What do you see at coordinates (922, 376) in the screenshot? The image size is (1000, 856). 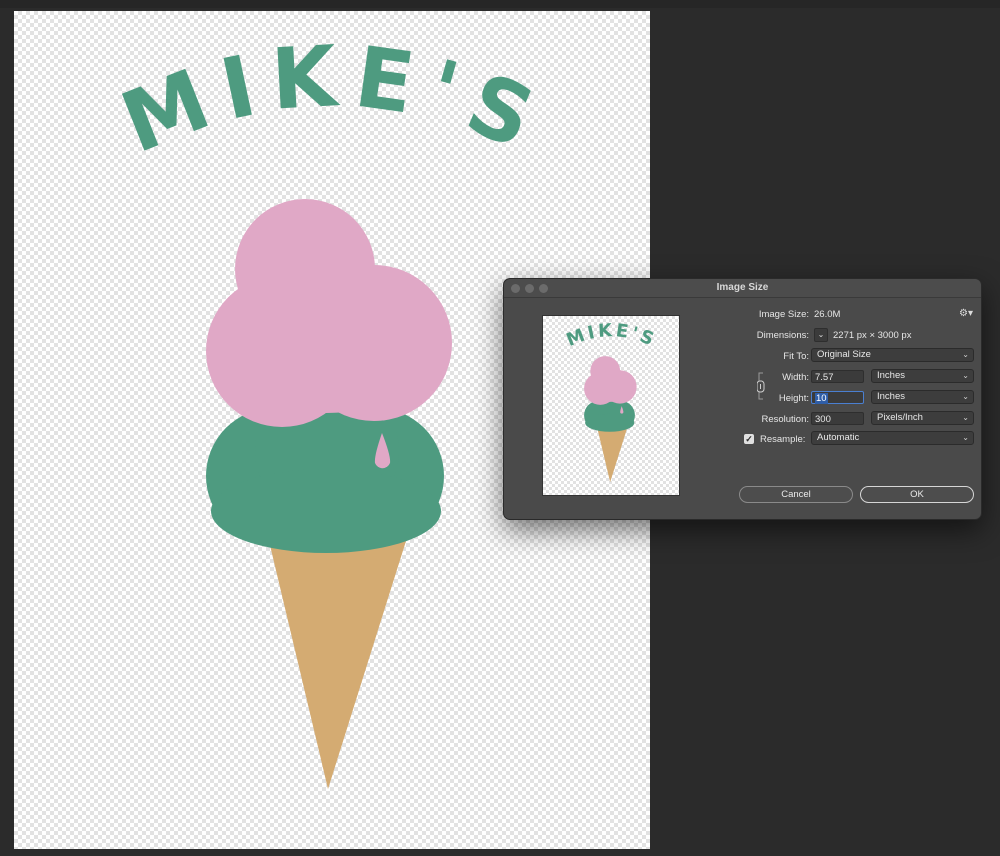 I see `width-unit-select: Inches ⌄` at bounding box center [922, 376].